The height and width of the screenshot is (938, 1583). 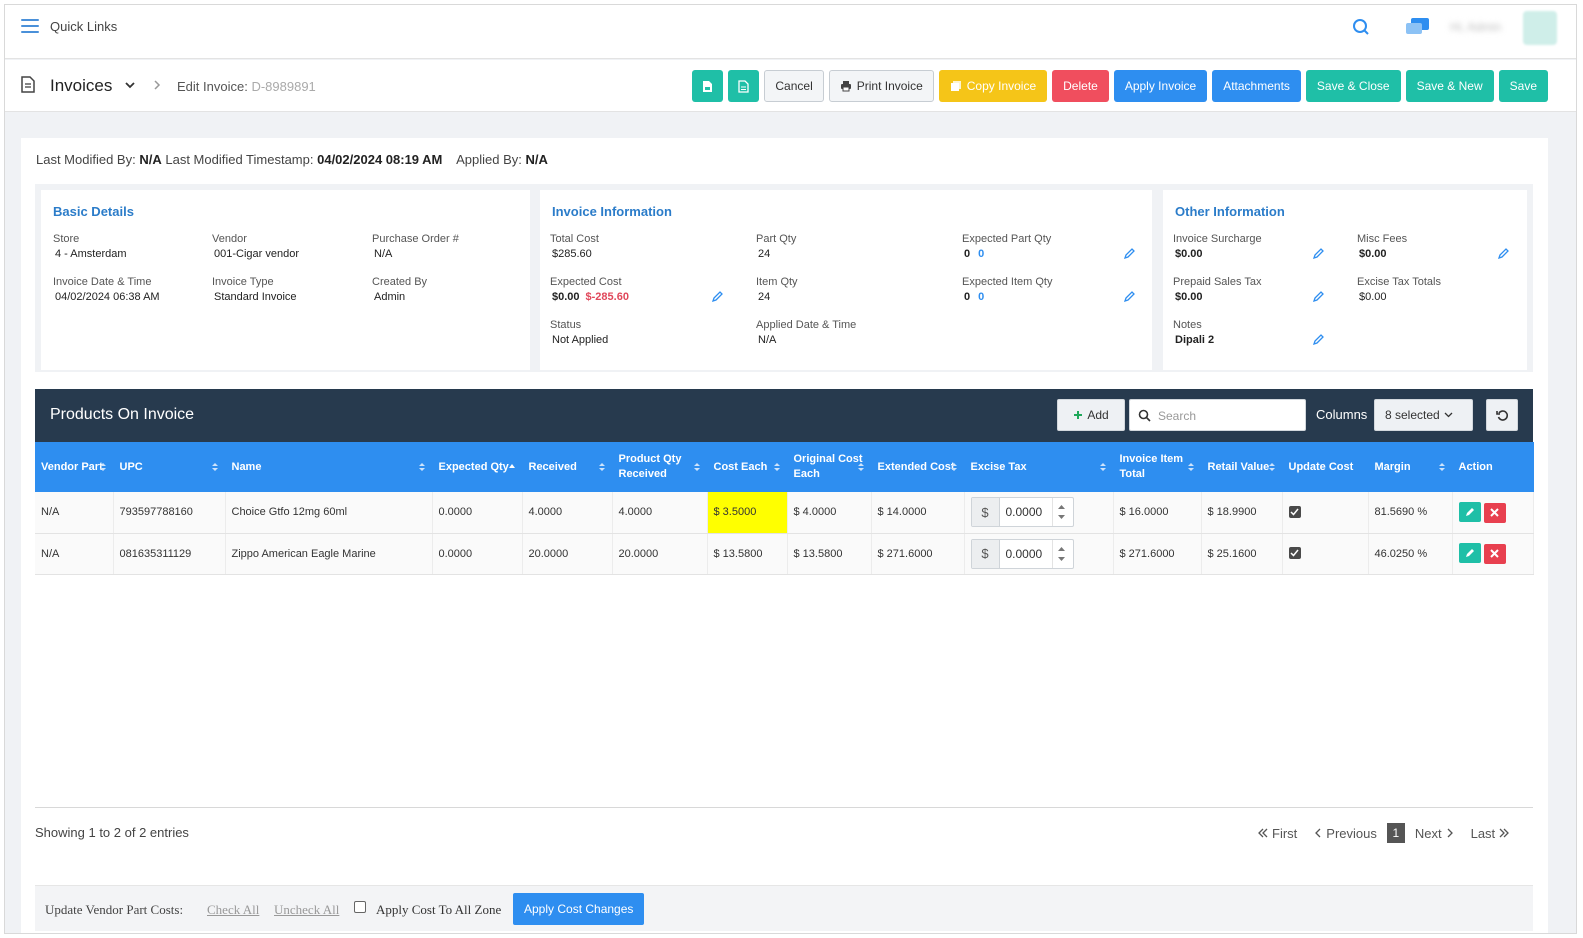 What do you see at coordinates (91, 254) in the screenshot?
I see `store-value: 4 - Amsterdam` at bounding box center [91, 254].